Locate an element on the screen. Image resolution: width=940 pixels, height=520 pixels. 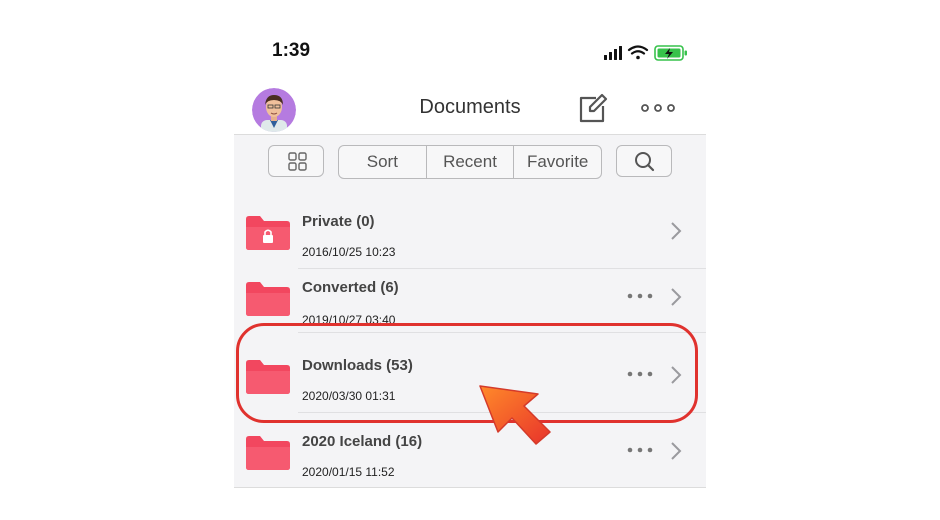
signal-icon is located at coordinates (613, 53).